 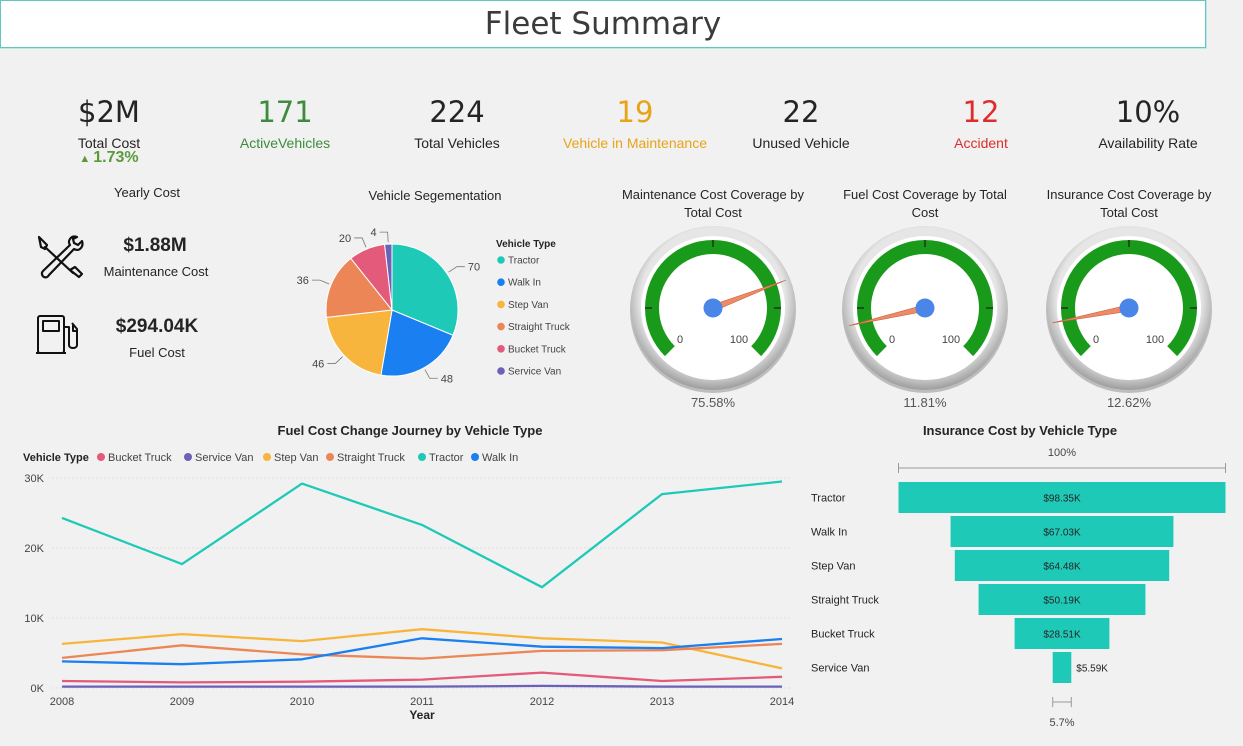 What do you see at coordinates (446, 458) in the screenshot?
I see `line-legend-item: Tractor` at bounding box center [446, 458].